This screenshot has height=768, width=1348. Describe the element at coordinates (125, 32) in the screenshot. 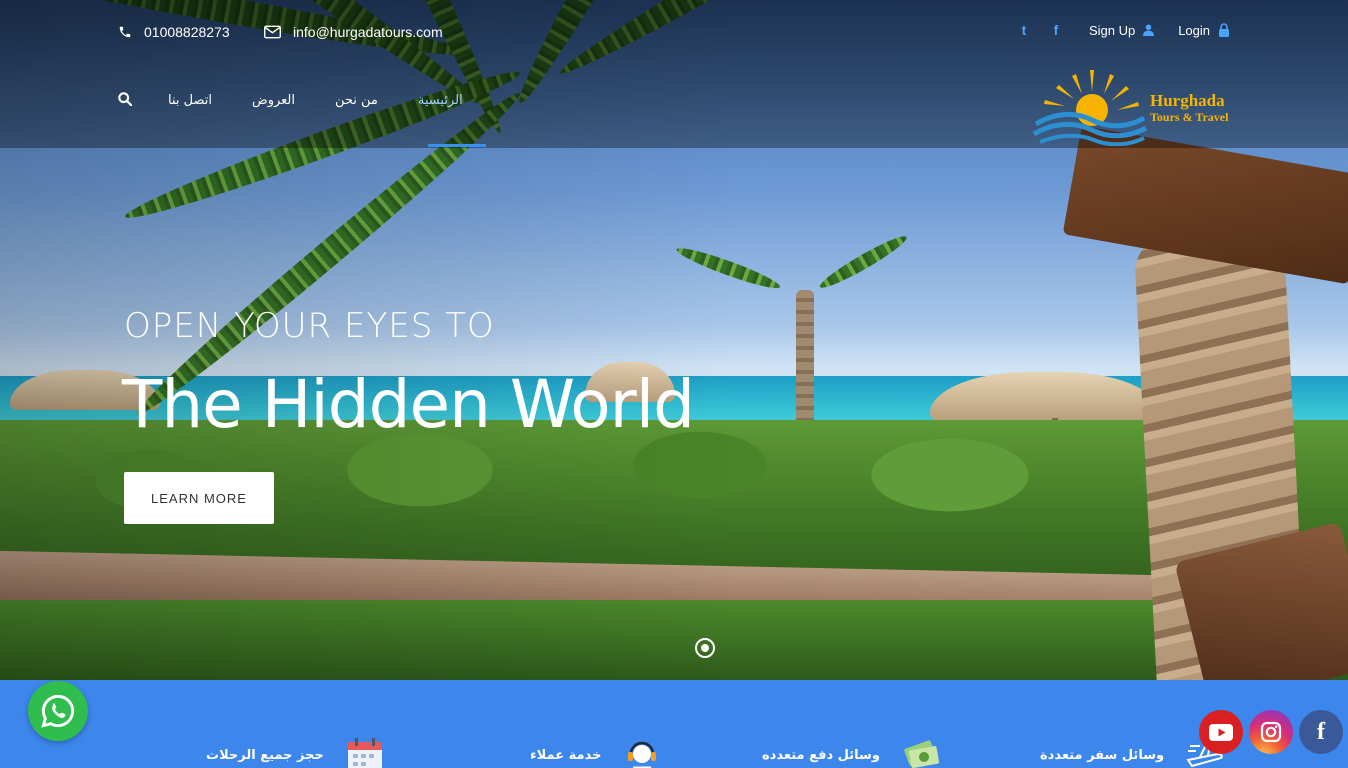

I see `phone-icon` at that location.